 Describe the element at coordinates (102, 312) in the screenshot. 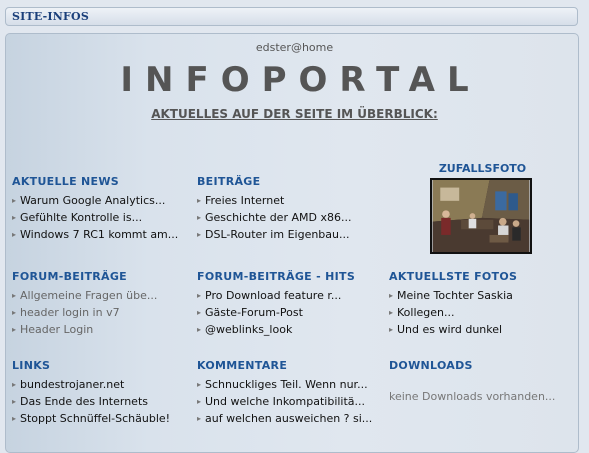

I see `forum-item: ▸ header login in v7` at that location.